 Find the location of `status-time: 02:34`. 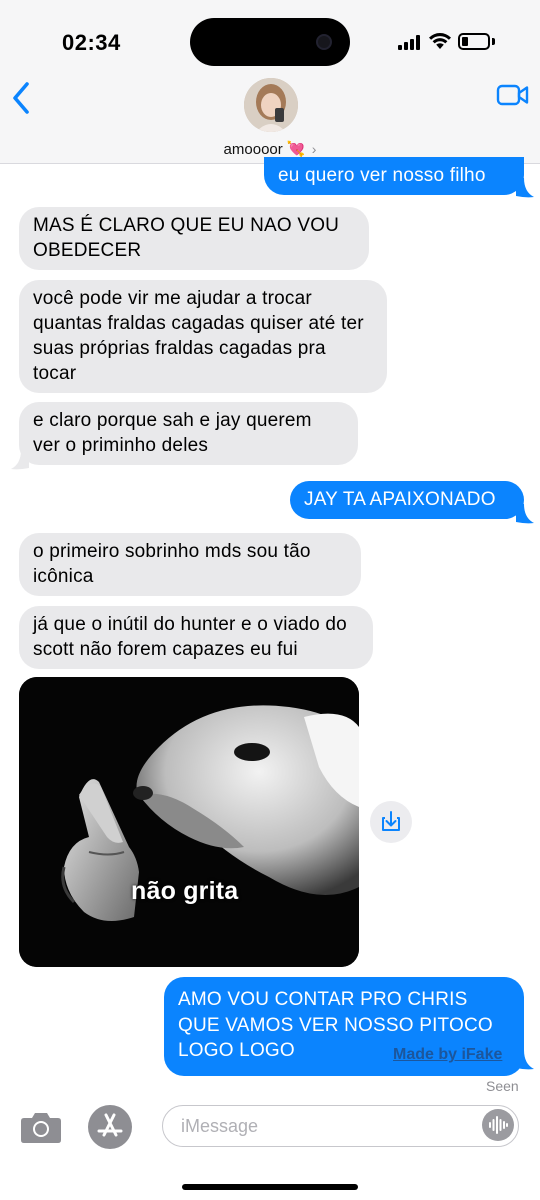

status-time: 02:34 is located at coordinates (91, 42).